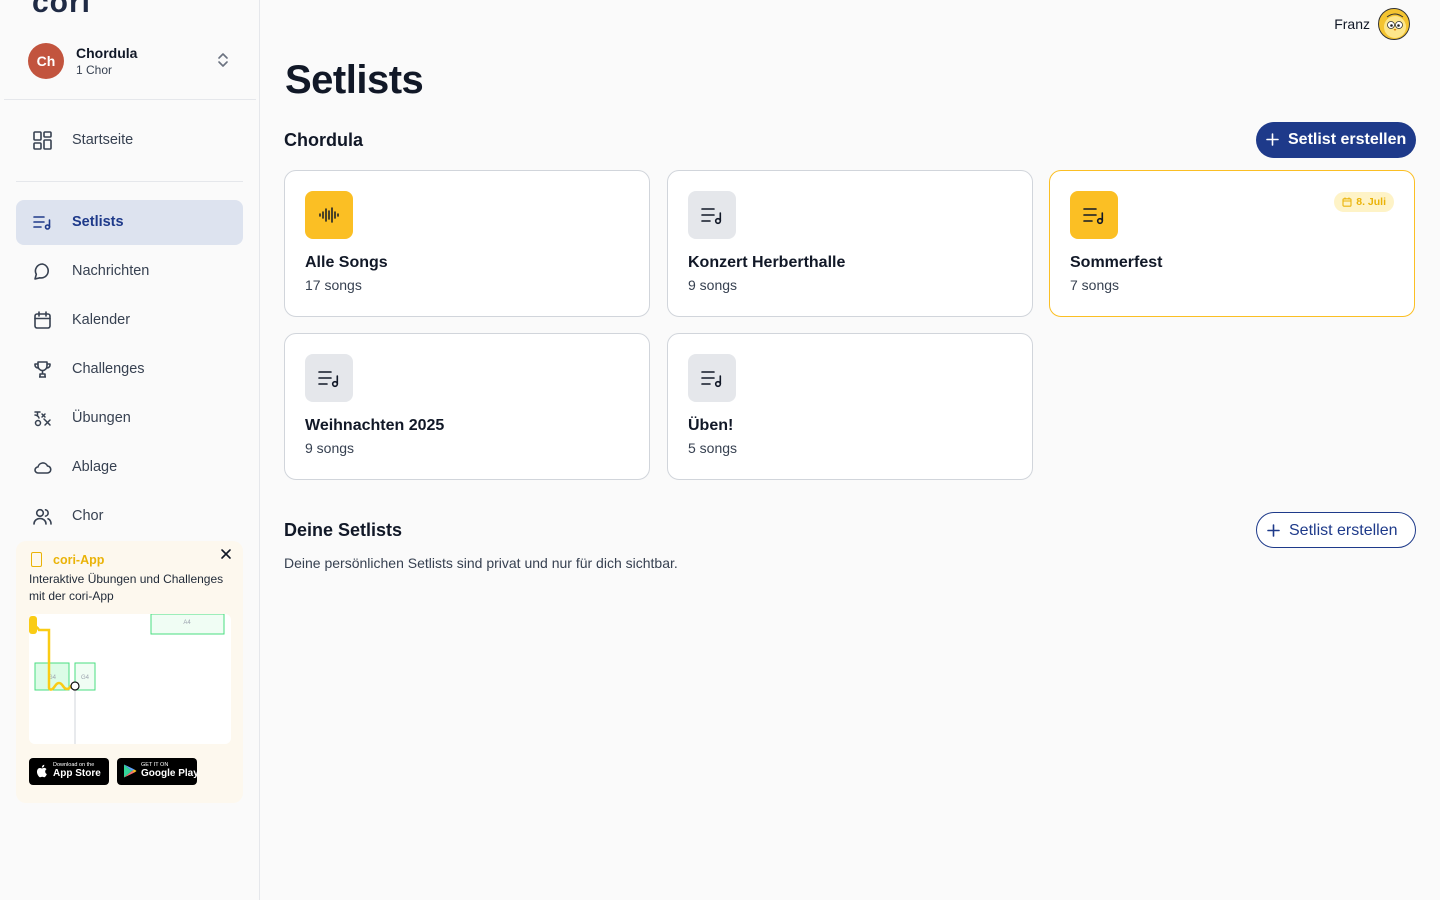 Image resolution: width=1440 pixels, height=900 pixels. What do you see at coordinates (170, 773) in the screenshot?
I see `store-big-text: Google Play` at bounding box center [170, 773].